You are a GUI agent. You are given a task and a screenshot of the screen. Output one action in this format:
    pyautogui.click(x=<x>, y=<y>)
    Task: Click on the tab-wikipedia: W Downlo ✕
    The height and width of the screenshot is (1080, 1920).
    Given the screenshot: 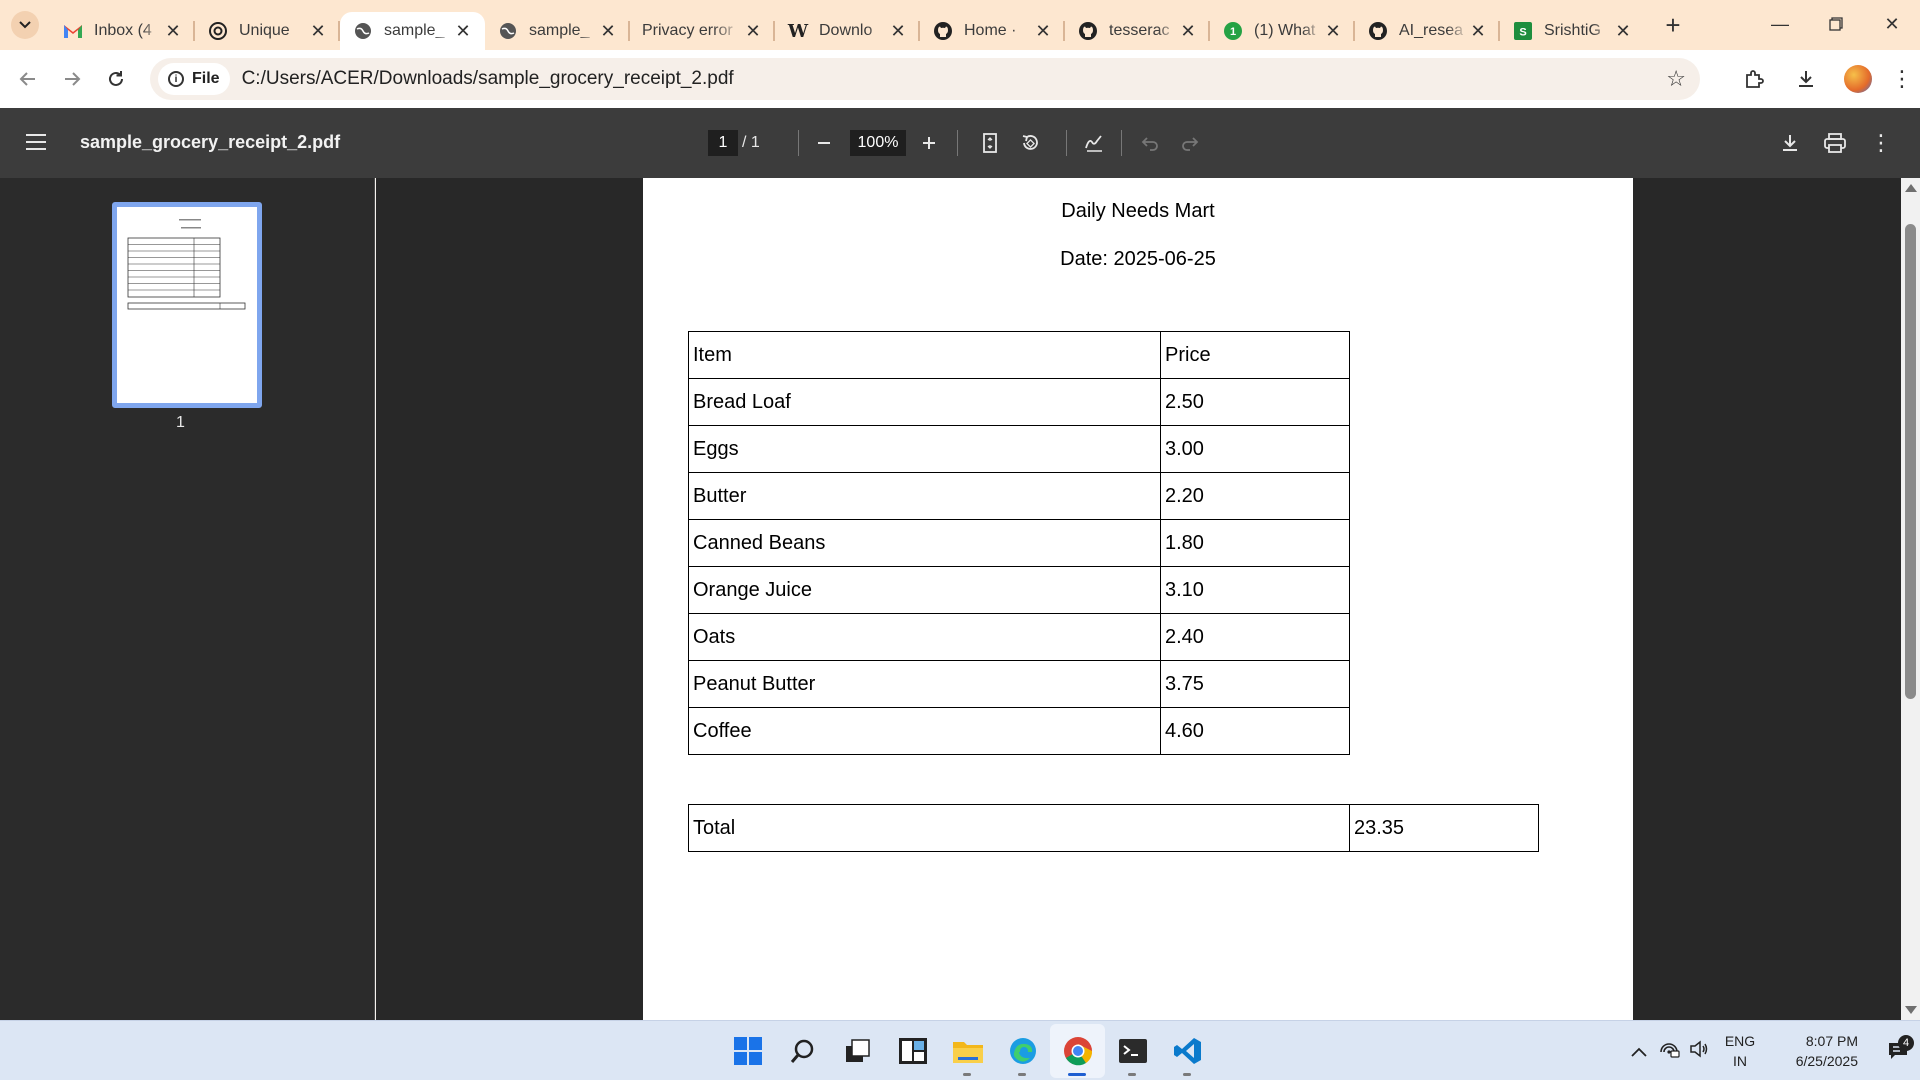 What is the action you would take?
    pyautogui.click(x=847, y=31)
    